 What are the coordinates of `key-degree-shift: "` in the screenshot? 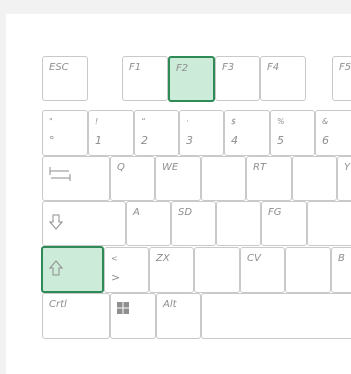 It's located at (51, 121).